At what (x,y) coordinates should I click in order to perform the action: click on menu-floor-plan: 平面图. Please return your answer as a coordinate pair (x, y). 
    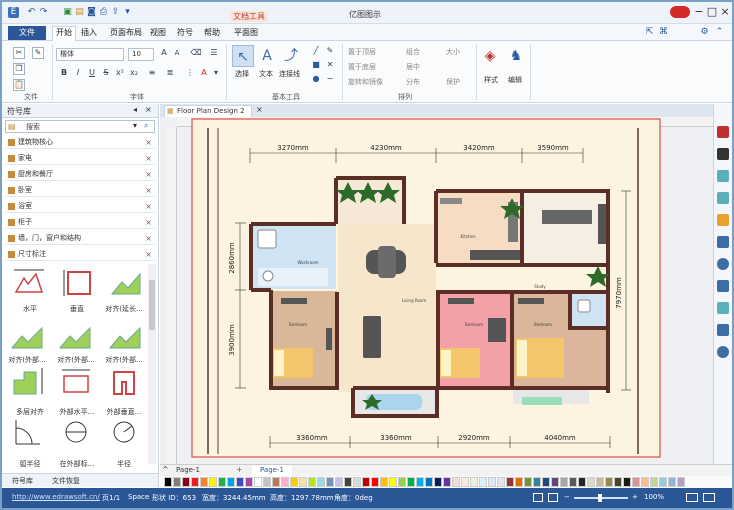
    Looking at the image, I should click on (246, 33).